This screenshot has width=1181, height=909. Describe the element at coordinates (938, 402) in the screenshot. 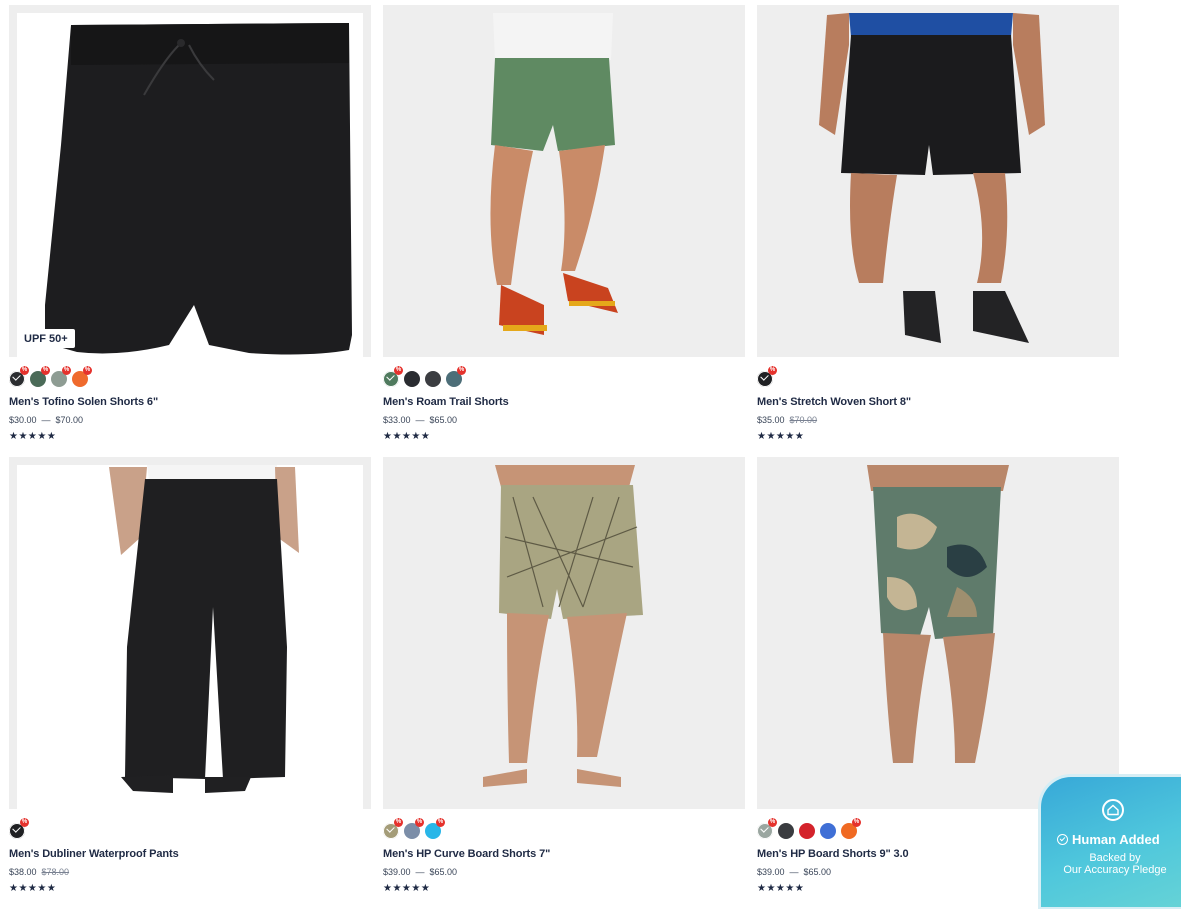

I see `product-name-link: Men's Stretch Woven Short 8"` at that location.